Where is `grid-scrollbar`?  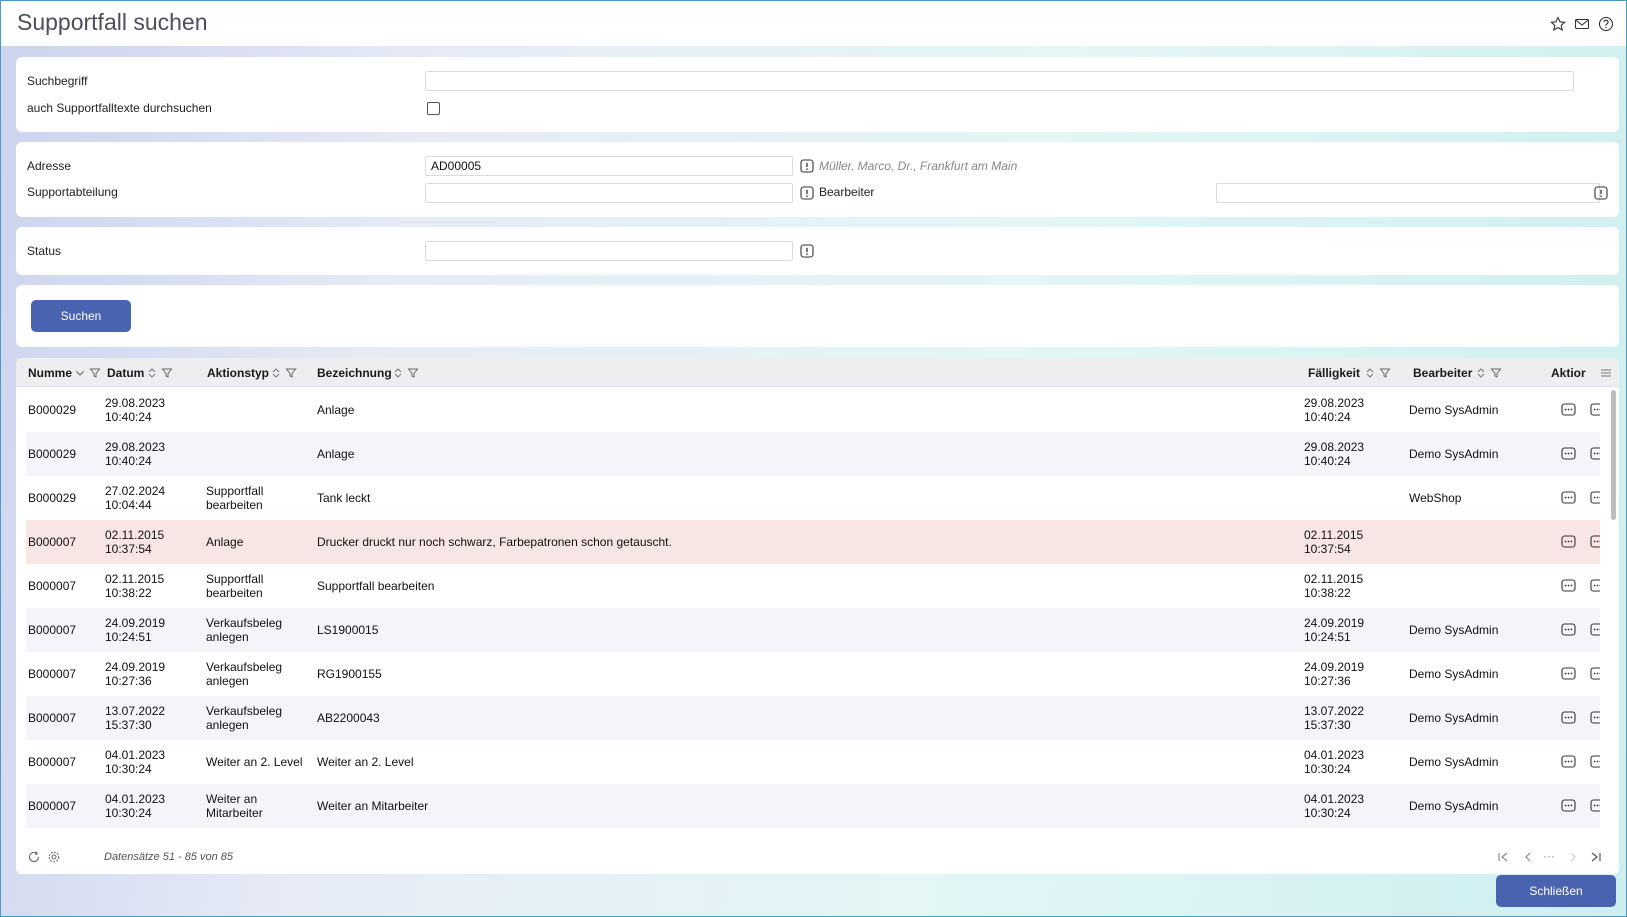
grid-scrollbar is located at coordinates (1613, 455).